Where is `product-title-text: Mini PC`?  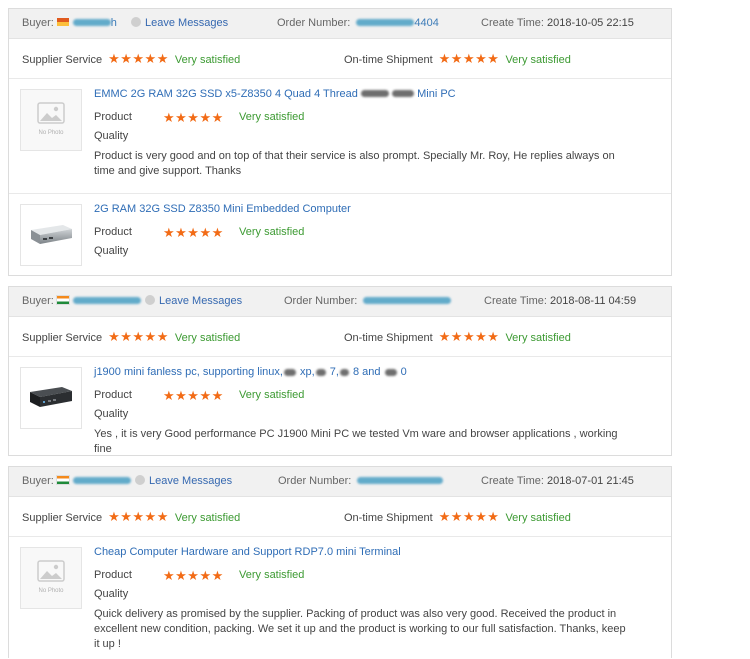 product-title-text: Mini PC is located at coordinates (436, 94).